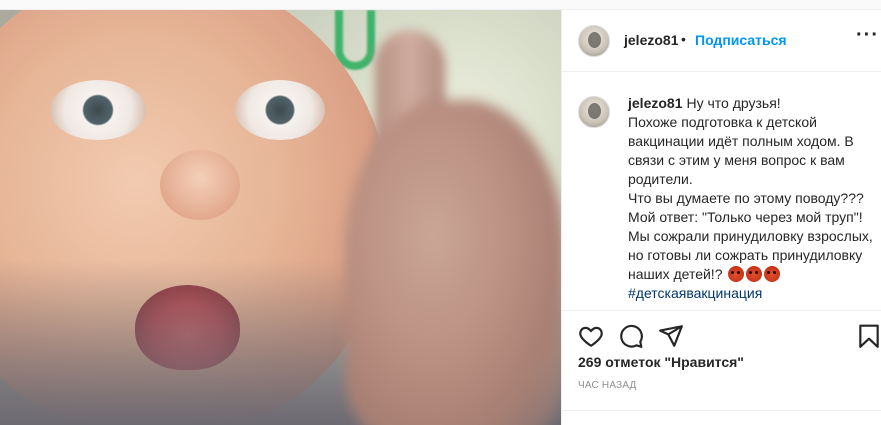 This screenshot has height=425, width=881. What do you see at coordinates (594, 41) in the screenshot?
I see `avatar` at bounding box center [594, 41].